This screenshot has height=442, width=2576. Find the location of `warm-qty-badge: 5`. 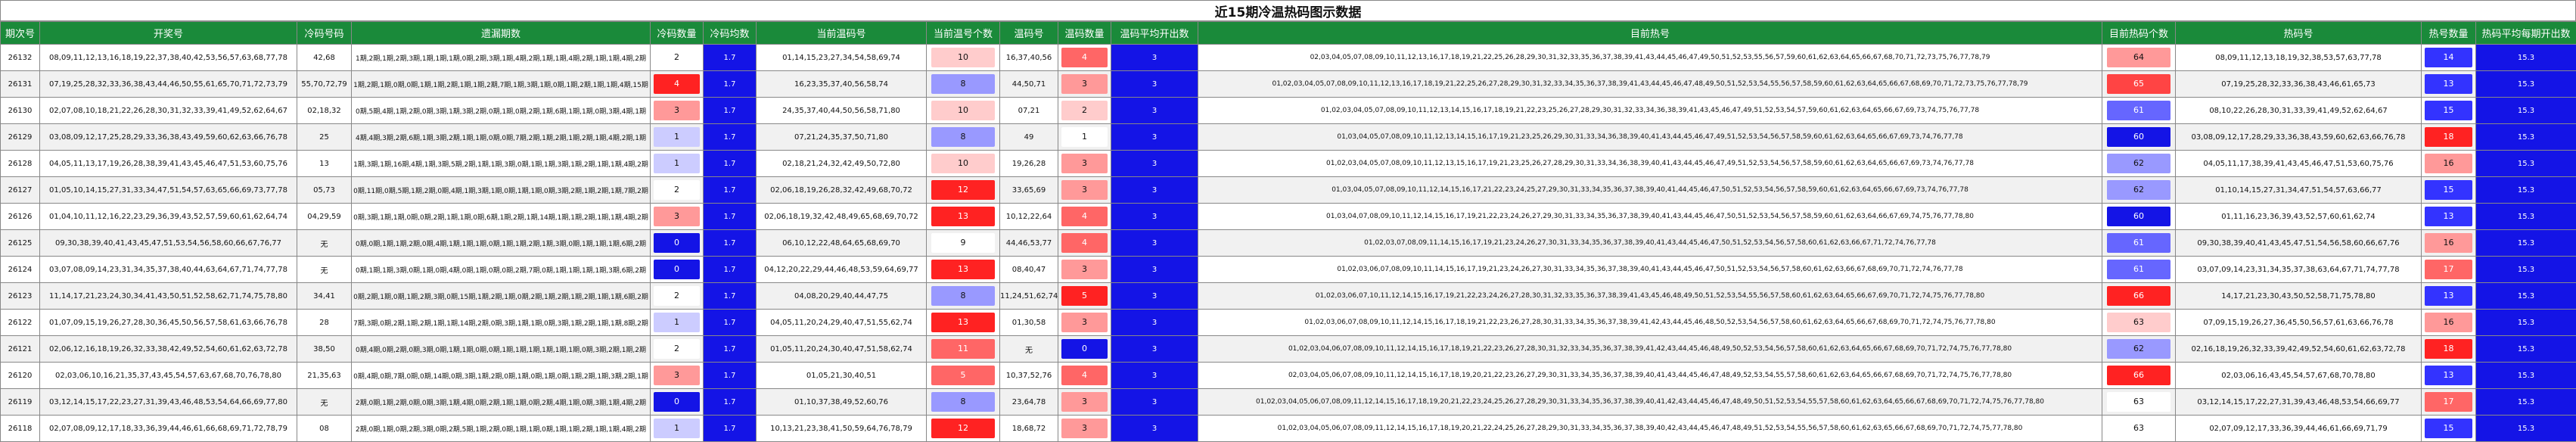

warm-qty-badge: 5 is located at coordinates (1084, 296).